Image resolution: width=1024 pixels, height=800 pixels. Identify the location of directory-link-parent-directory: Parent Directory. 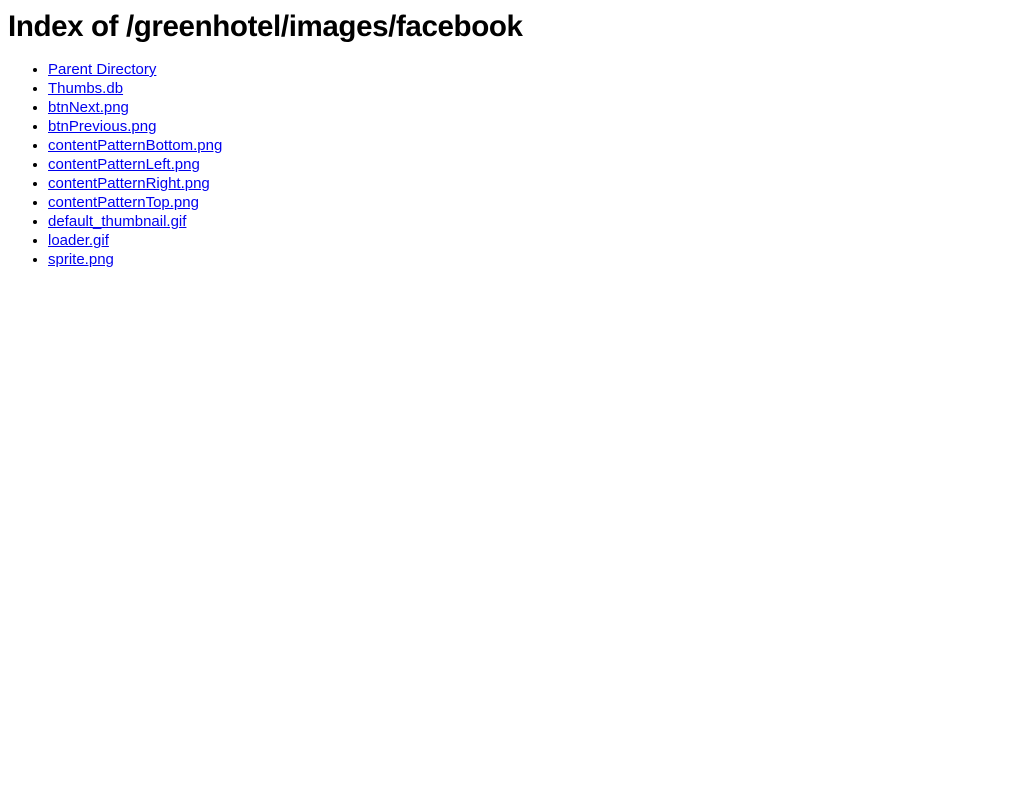
(102, 69).